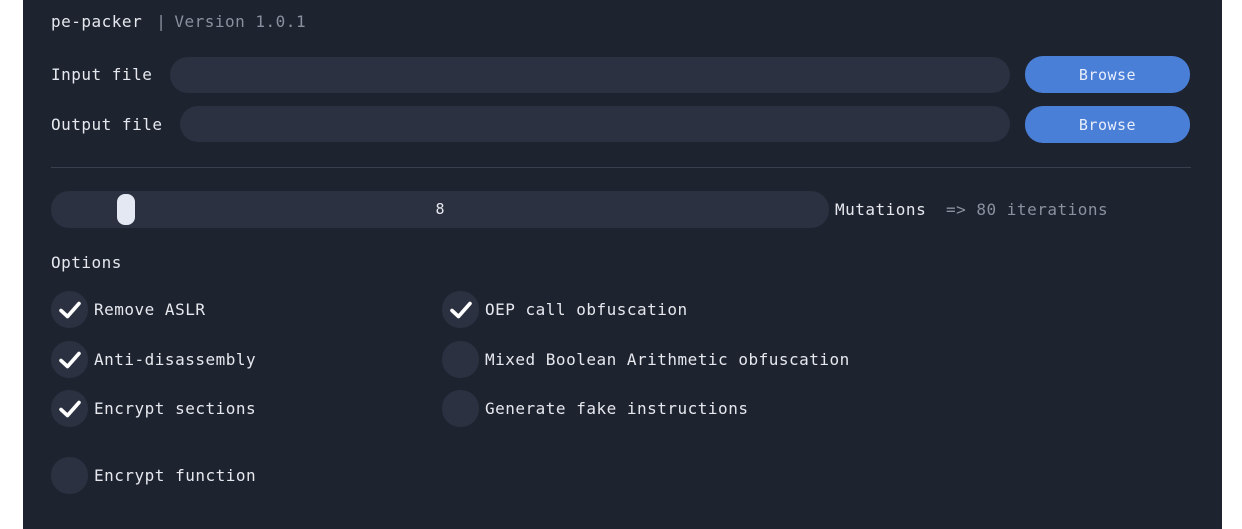  Describe the element at coordinates (881, 209) in the screenshot. I see `mutations-label: Mutations` at that location.